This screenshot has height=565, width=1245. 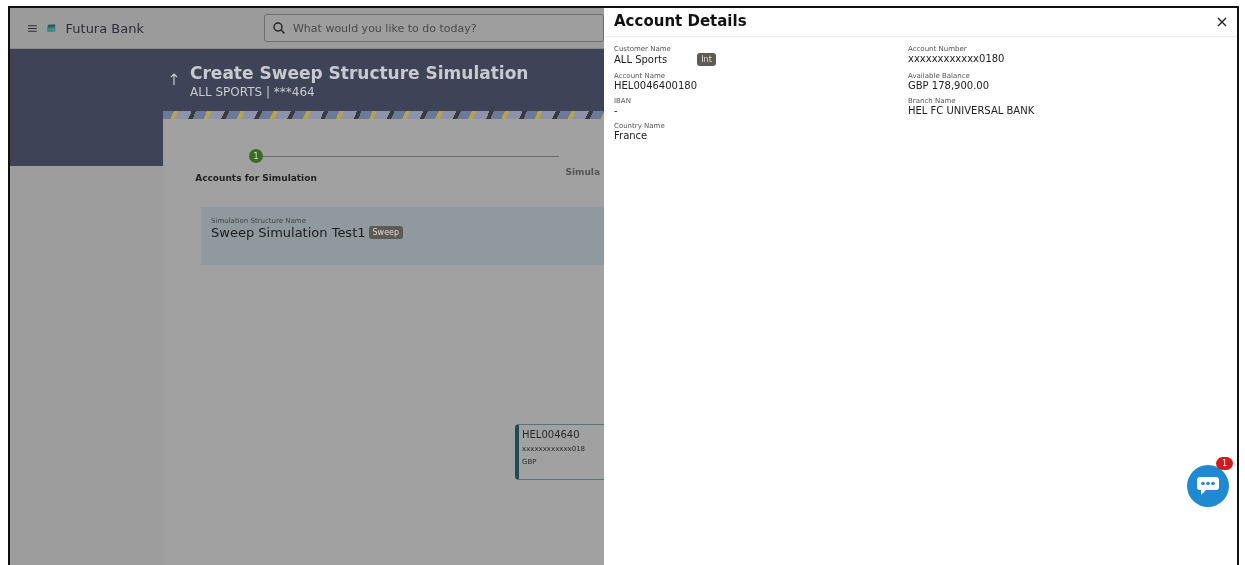 I want to click on type-tag: Sweep, so click(x=386, y=232).